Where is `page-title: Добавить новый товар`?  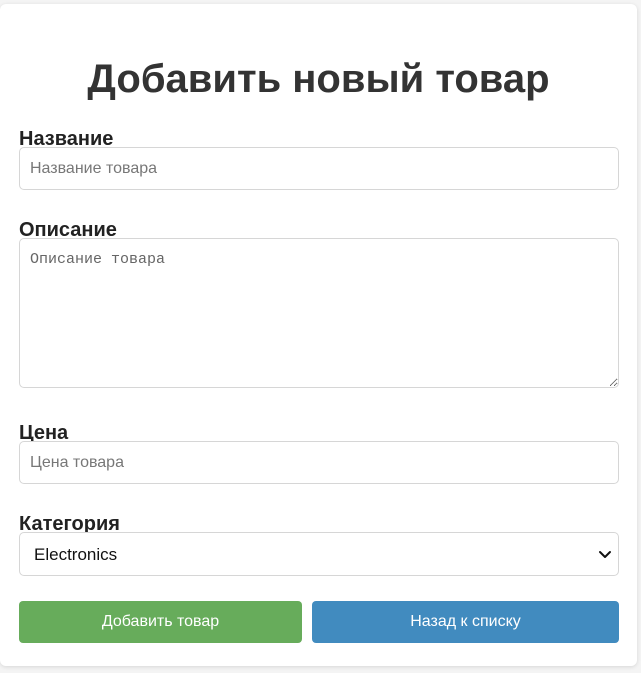
page-title: Добавить новый товар is located at coordinates (318, 79).